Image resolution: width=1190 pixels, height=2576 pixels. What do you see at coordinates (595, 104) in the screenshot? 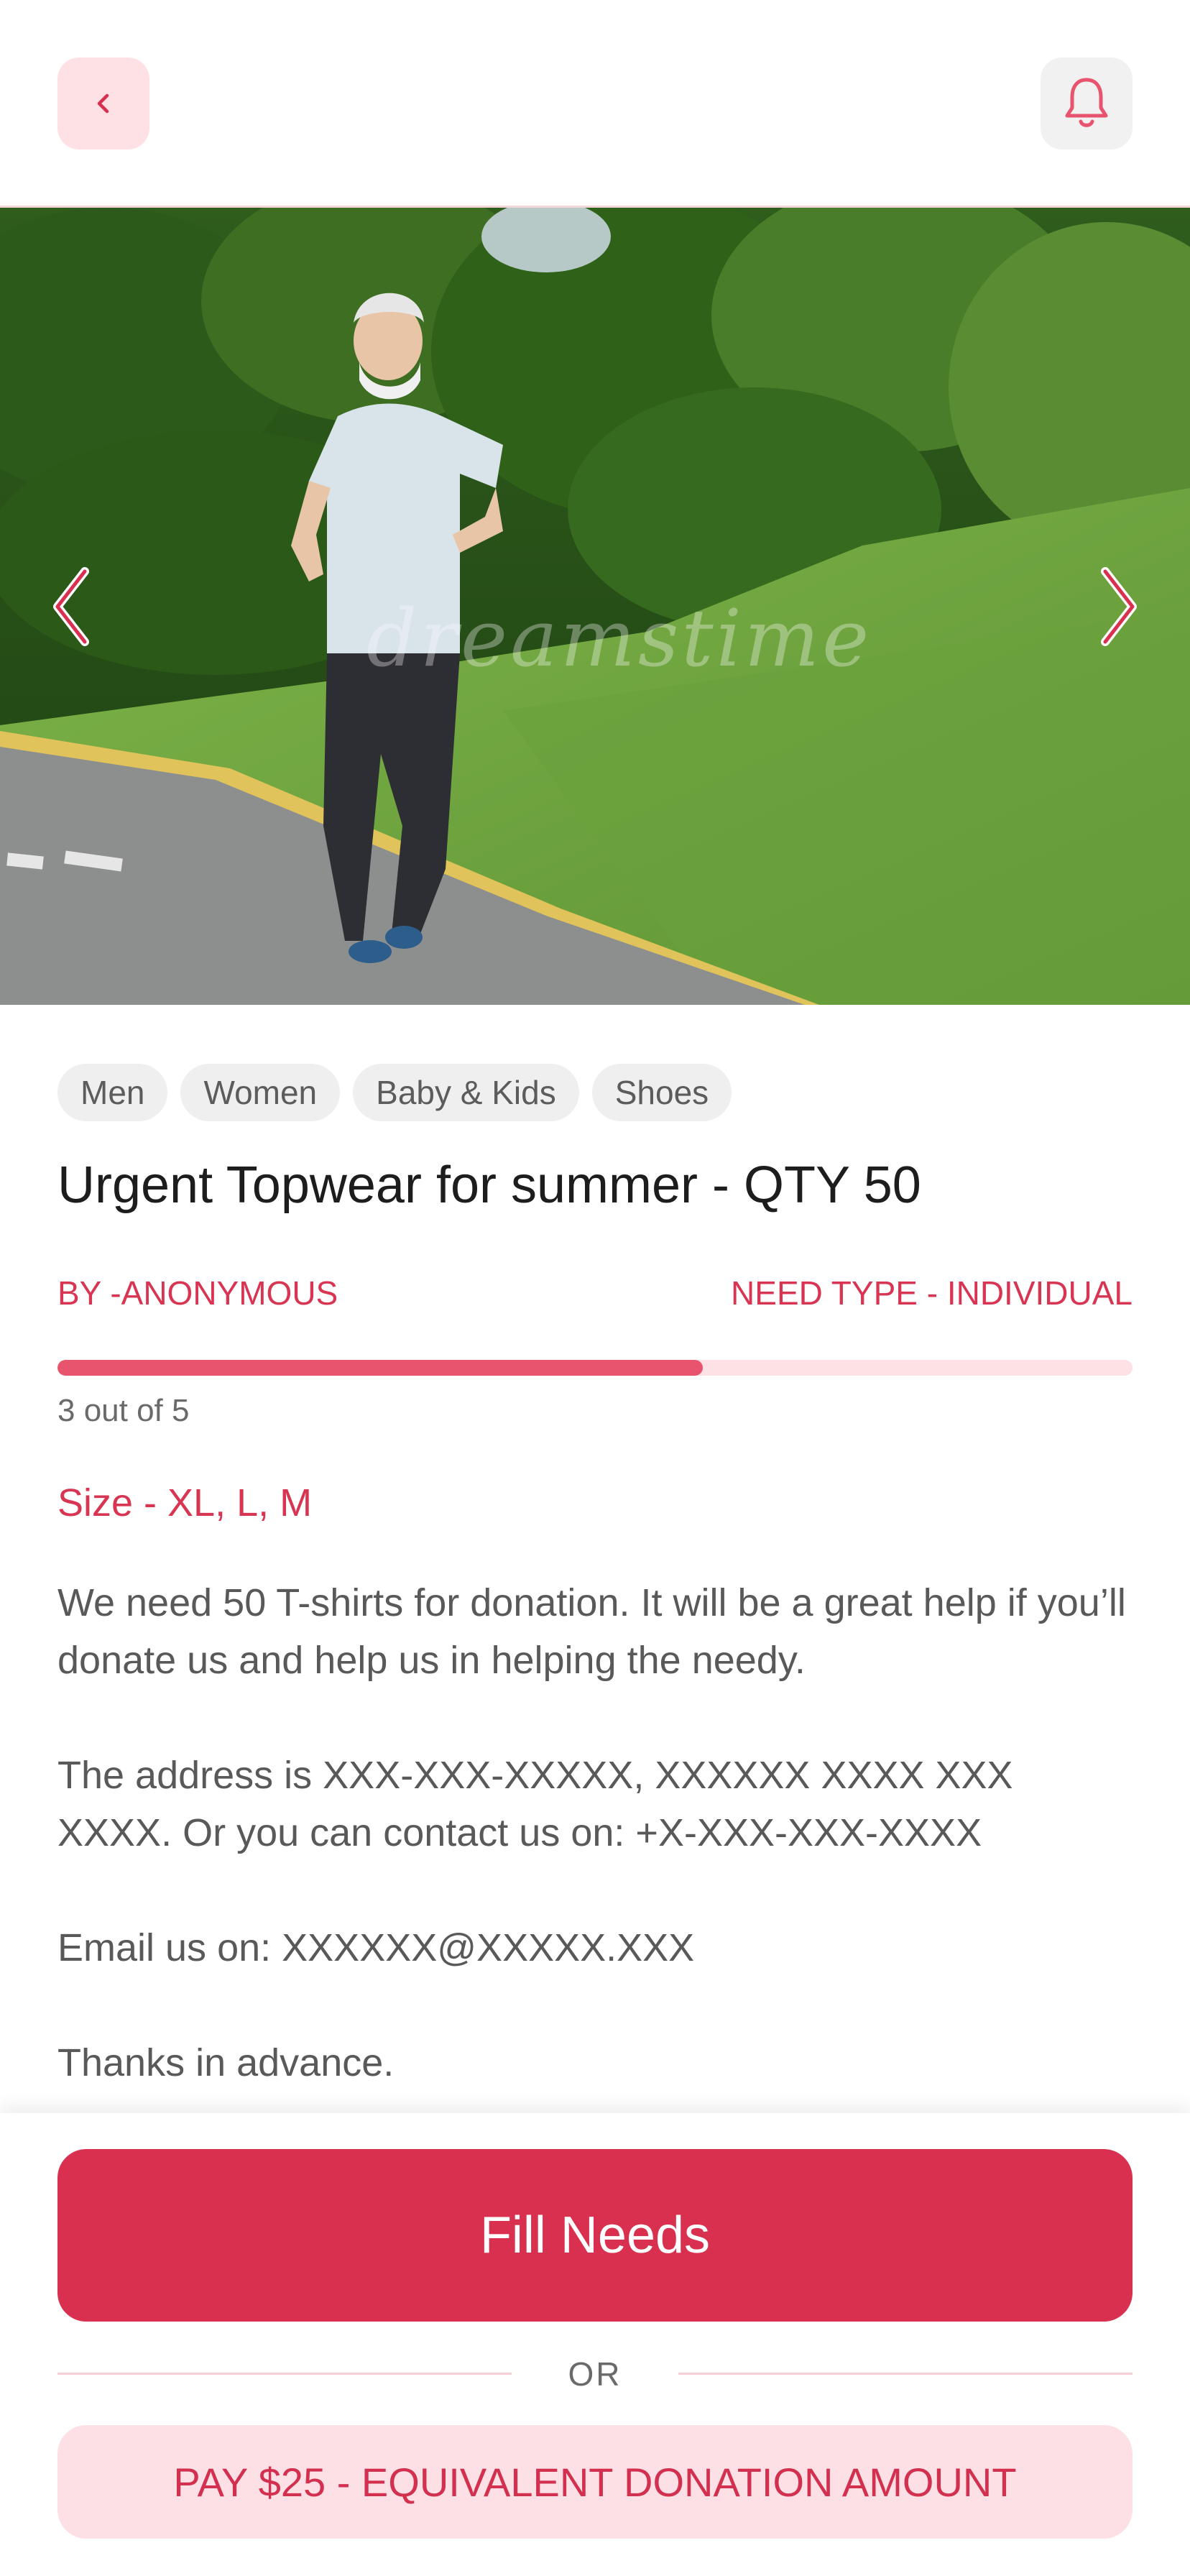
I see `top-bar` at bounding box center [595, 104].